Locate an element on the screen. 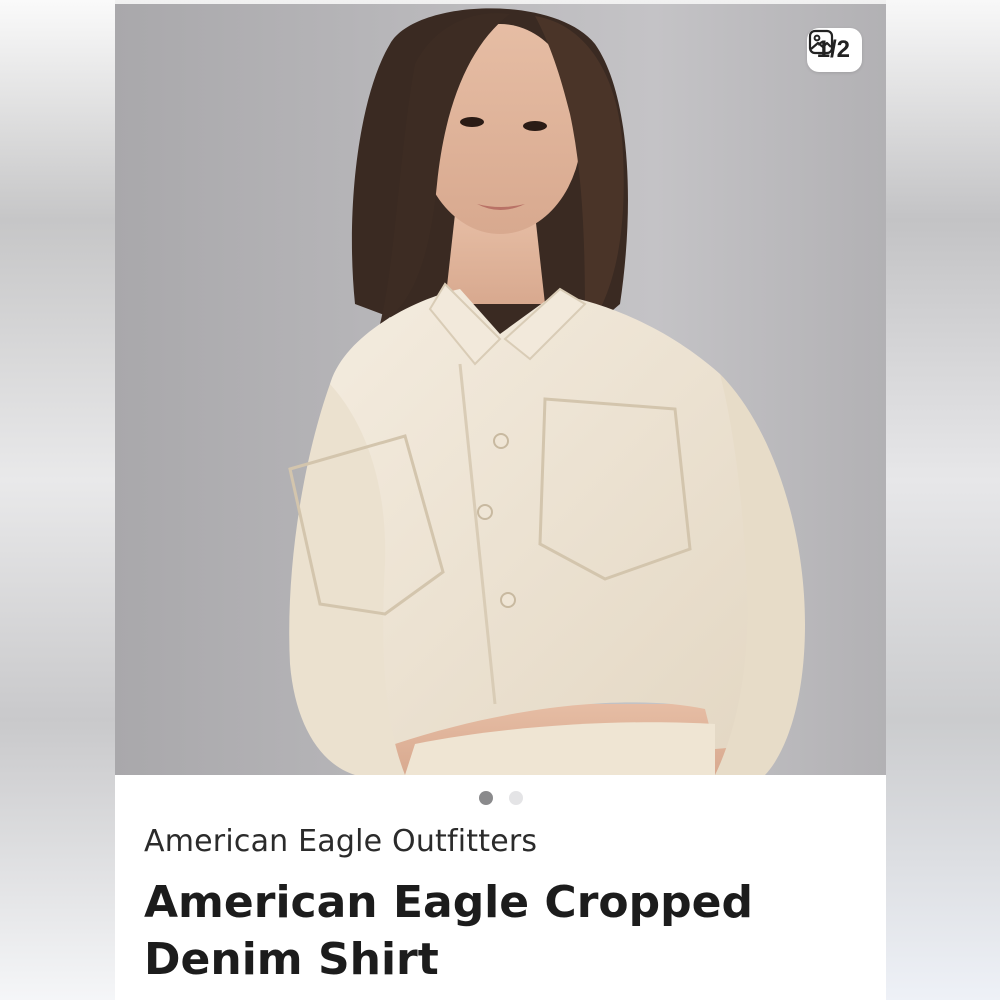 The image size is (1000, 1000). carousel-pagination is located at coordinates (500, 798).